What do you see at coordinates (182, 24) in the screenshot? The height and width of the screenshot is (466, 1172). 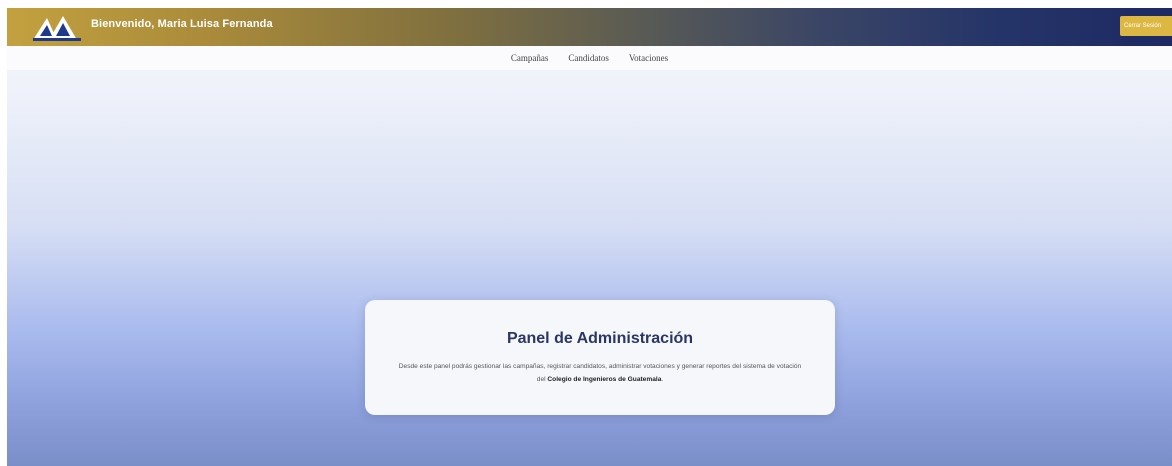 I see `welcome-text: Bienvenido, Maria Luisa Fernanda` at bounding box center [182, 24].